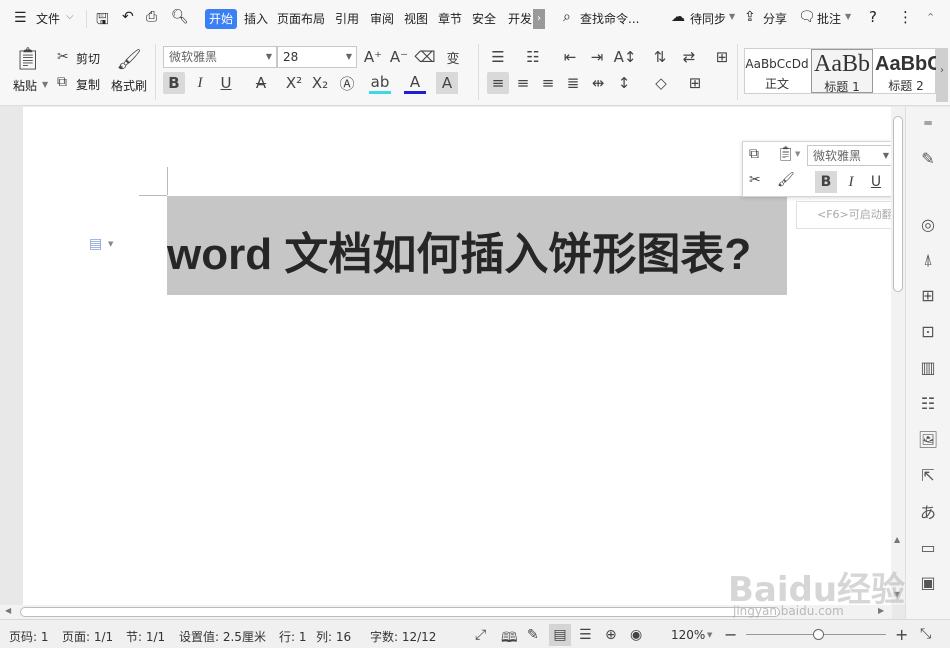 The height and width of the screenshot is (648, 950). What do you see at coordinates (611, 635) in the screenshot?
I see `web-view-icon: ⊕` at bounding box center [611, 635].